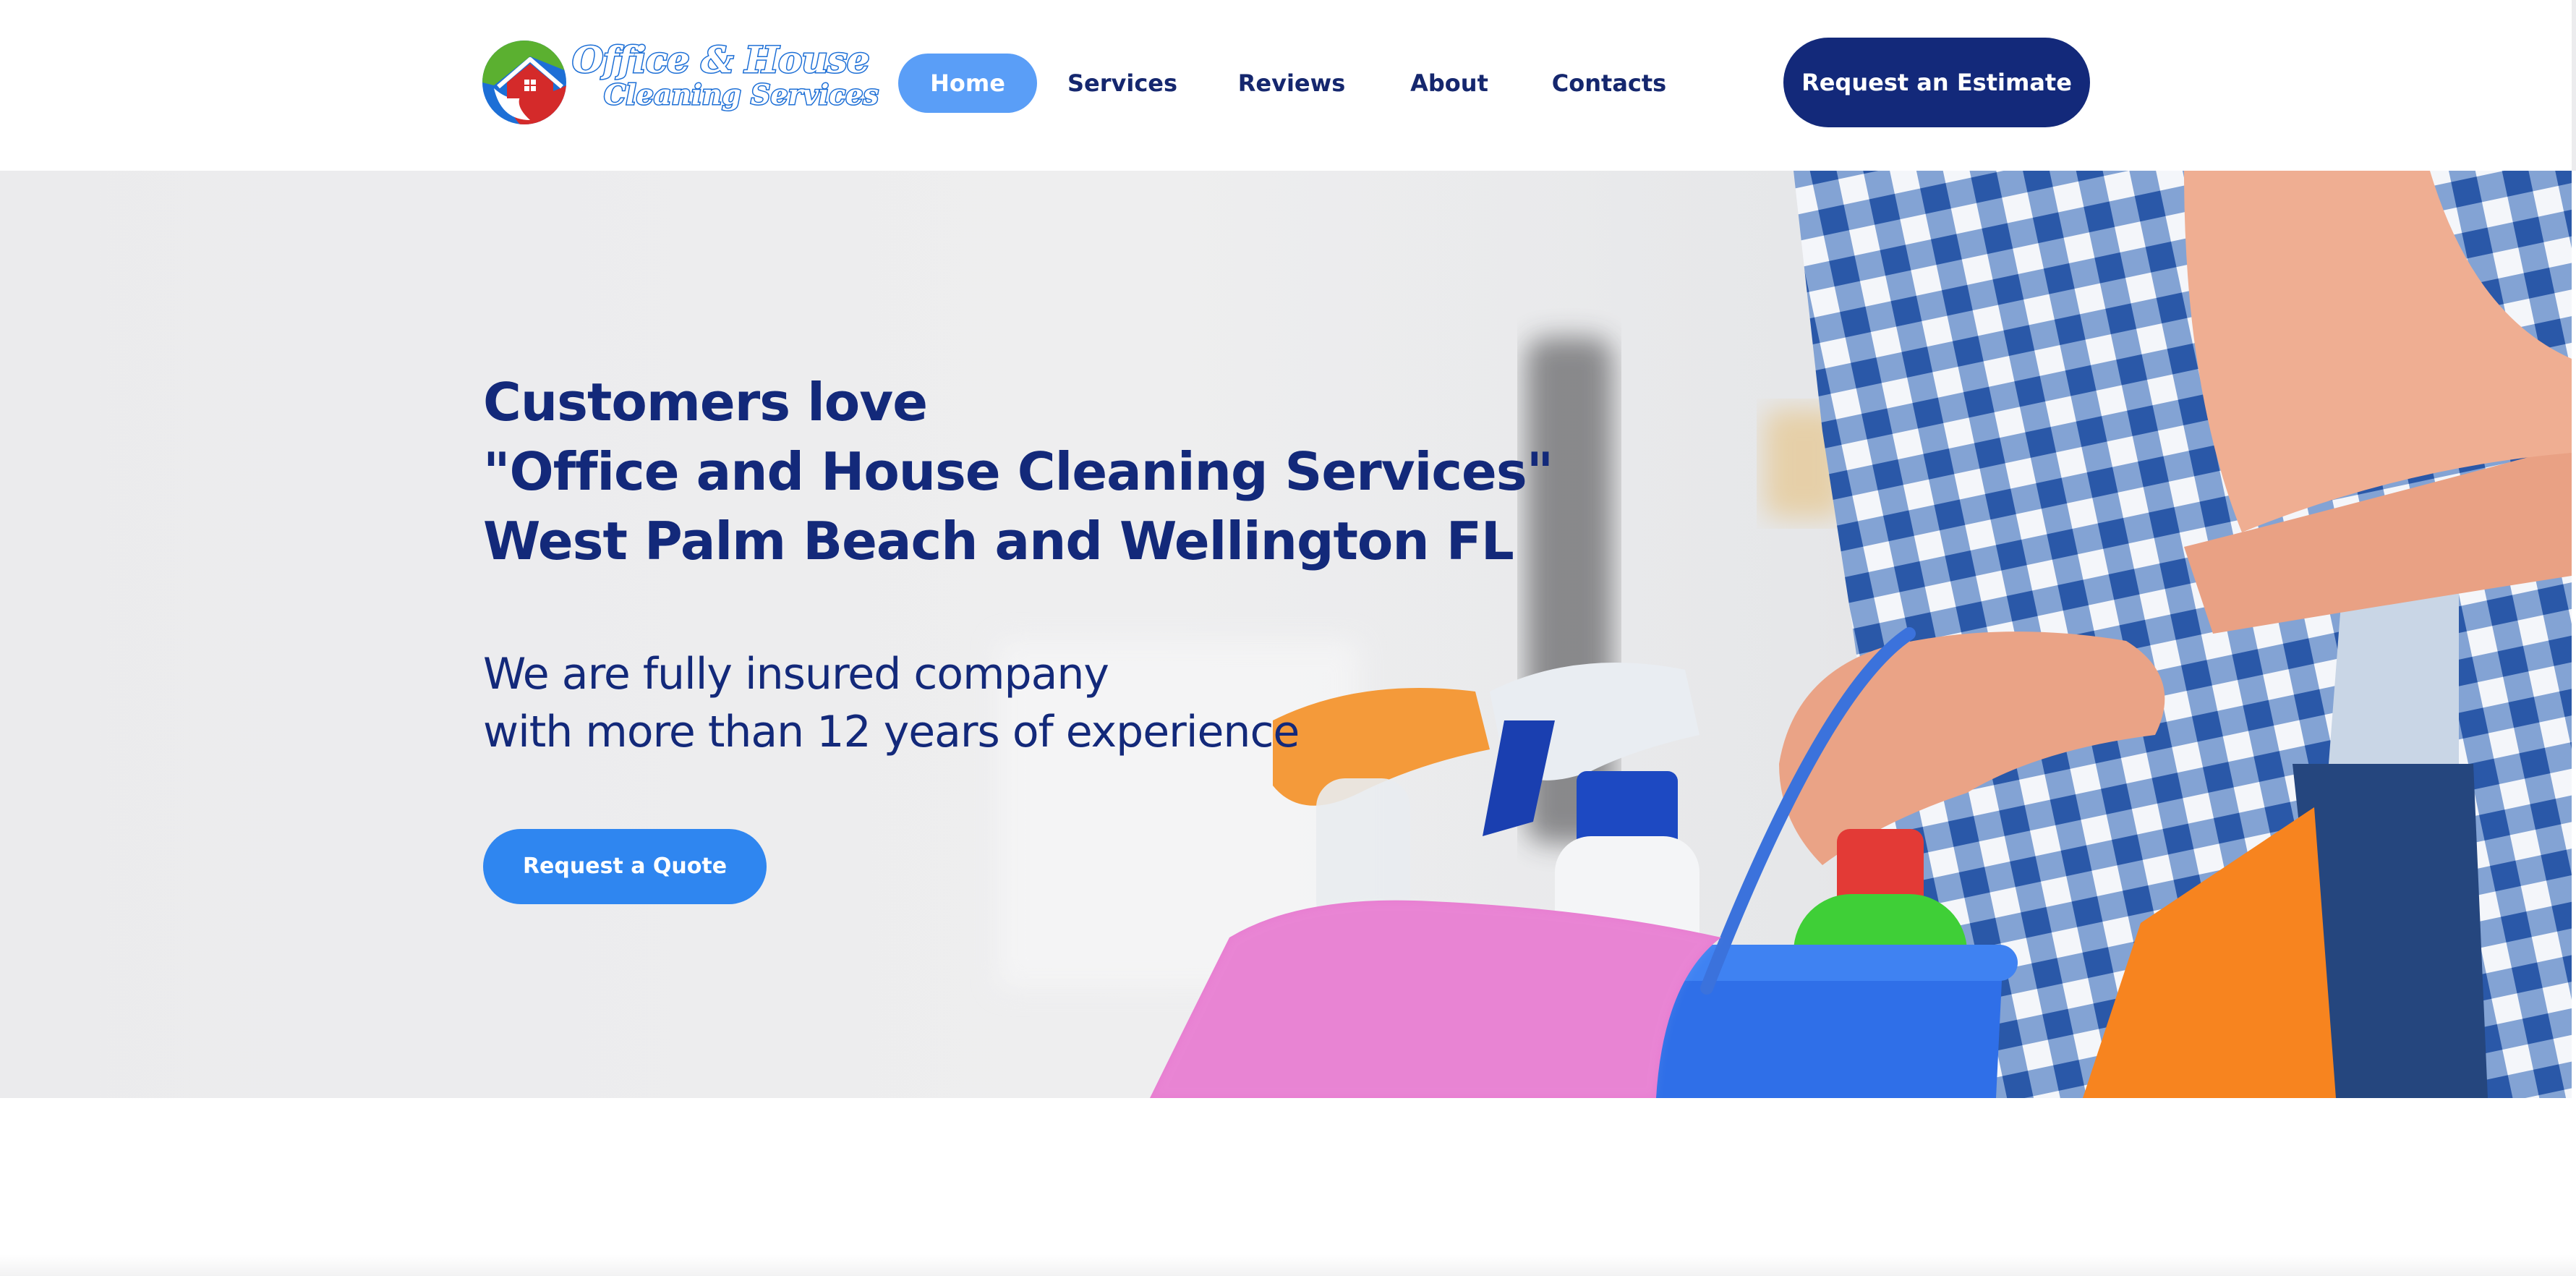 The height and width of the screenshot is (1276, 2576). What do you see at coordinates (796, 674) in the screenshot?
I see `subtext-line-1: We are fully insured company` at bounding box center [796, 674].